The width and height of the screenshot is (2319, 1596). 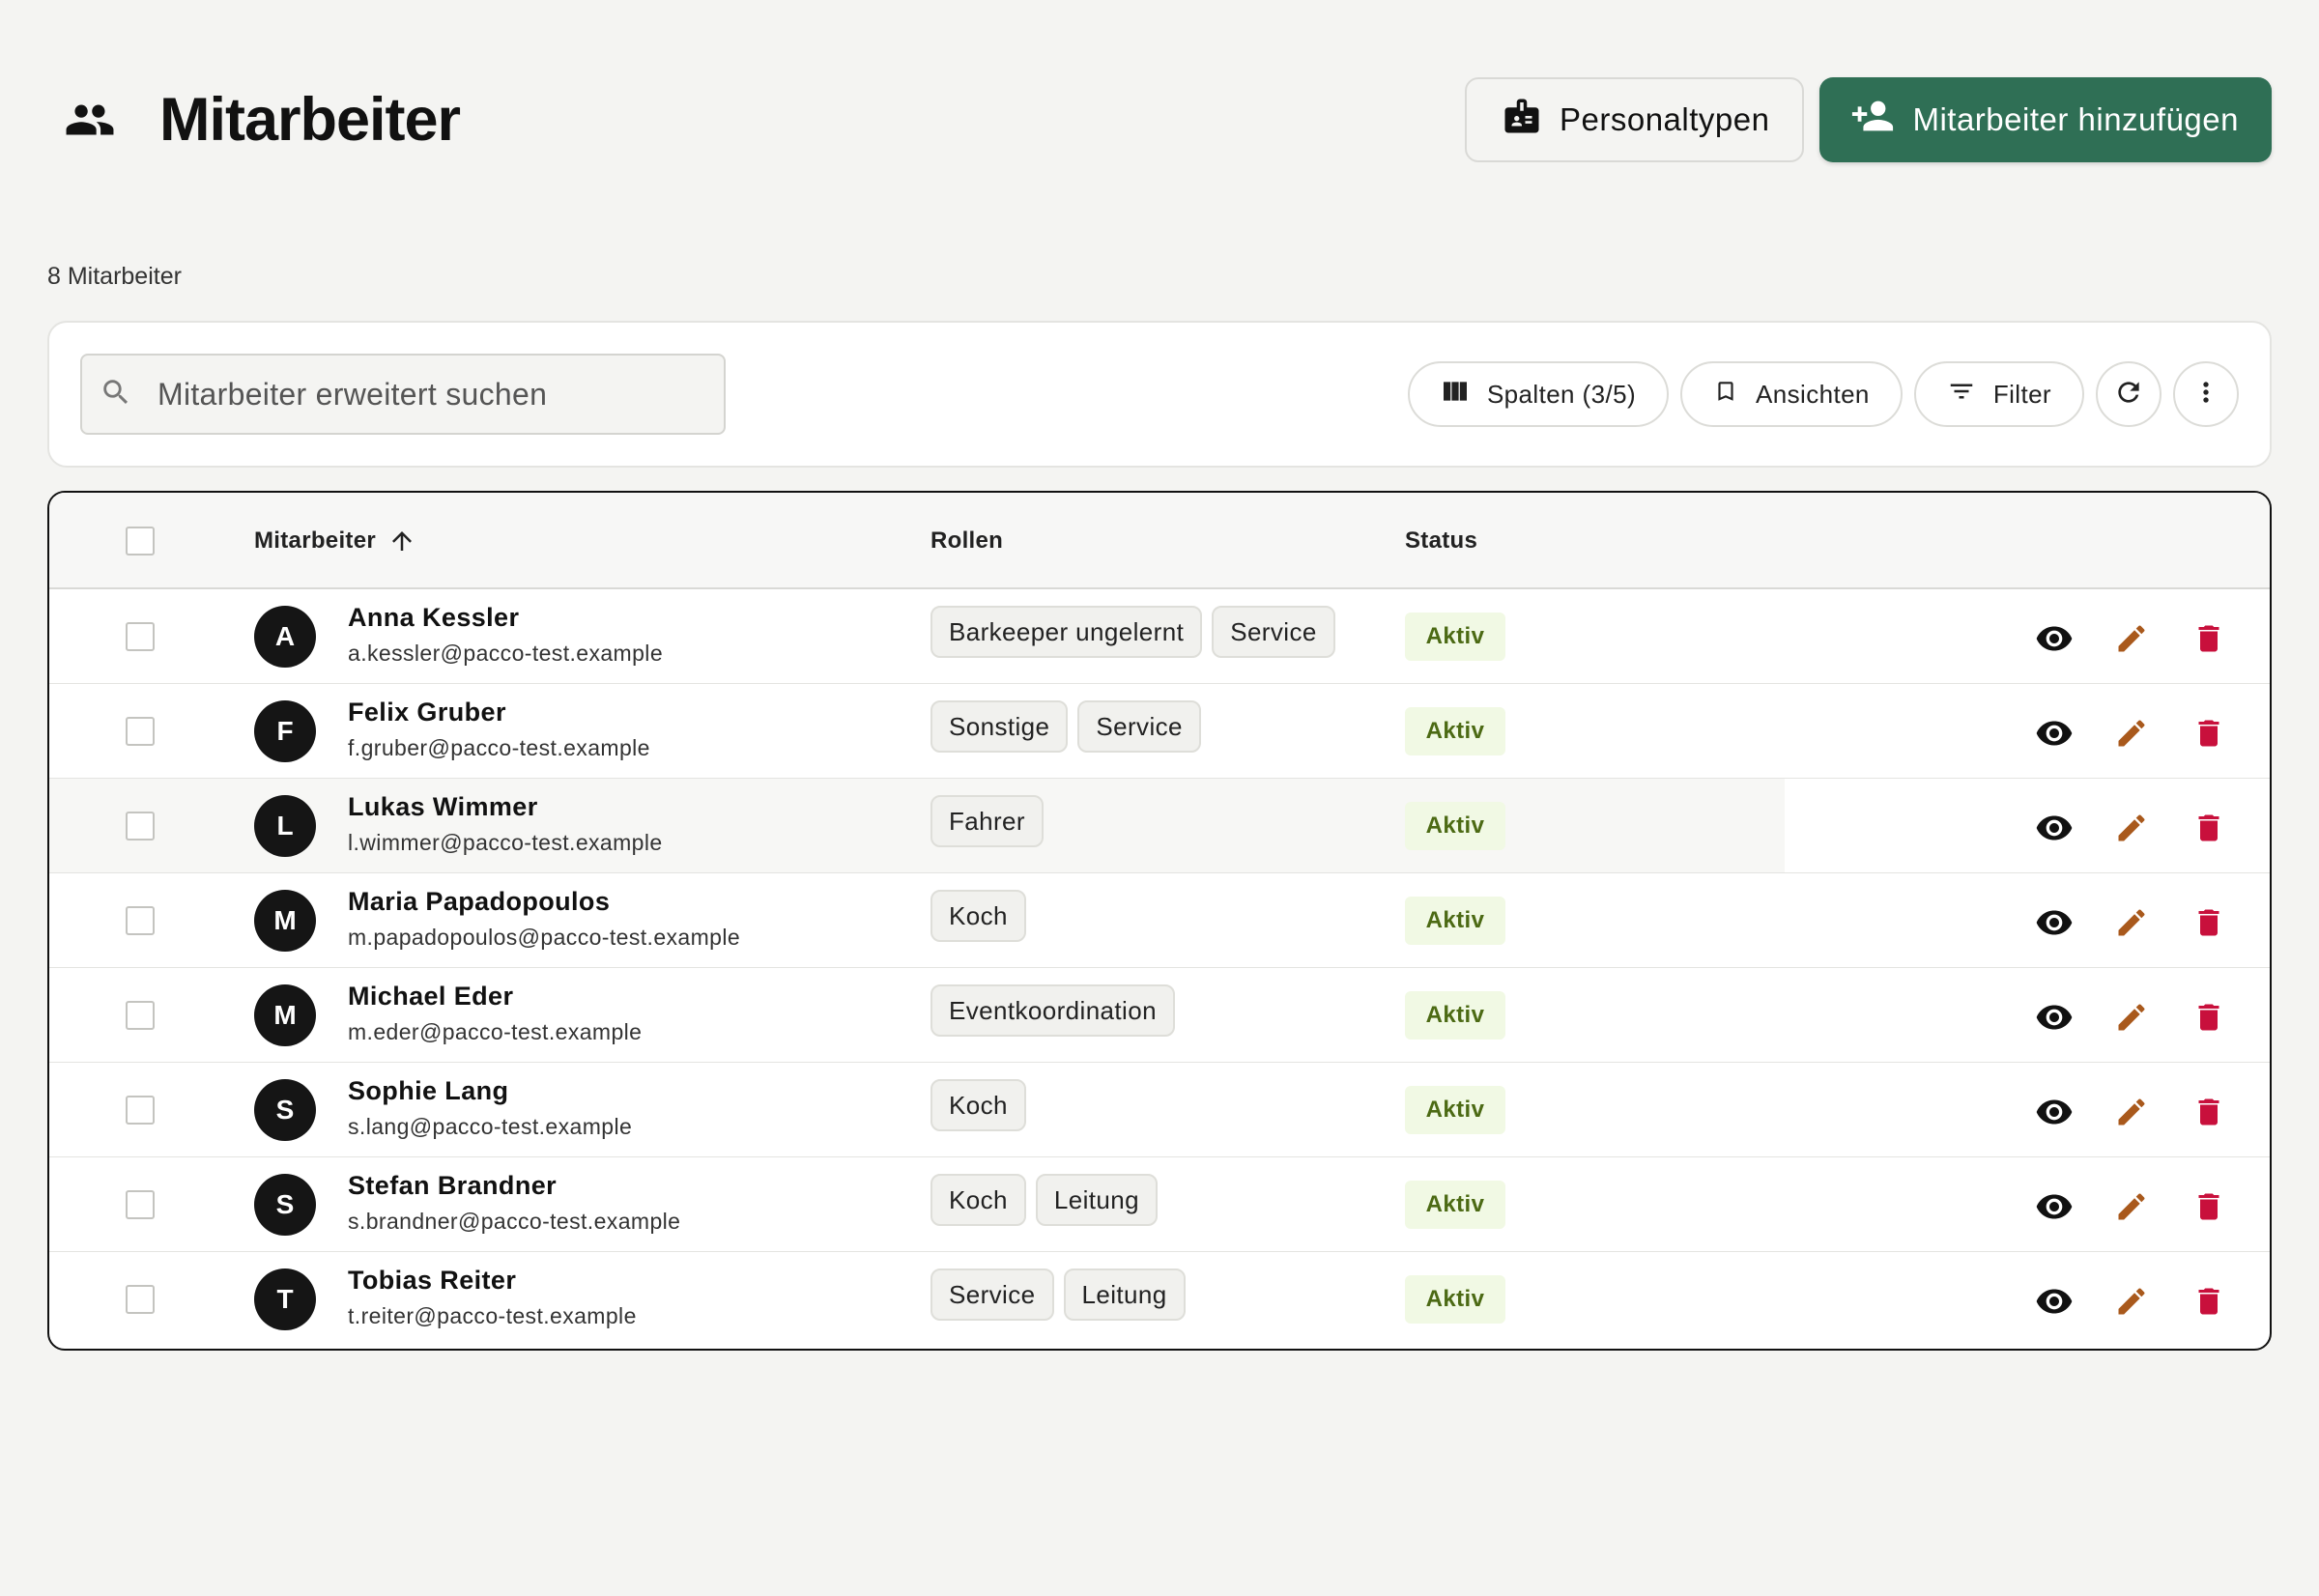 What do you see at coordinates (2129, 394) in the screenshot?
I see `refresh-button` at bounding box center [2129, 394].